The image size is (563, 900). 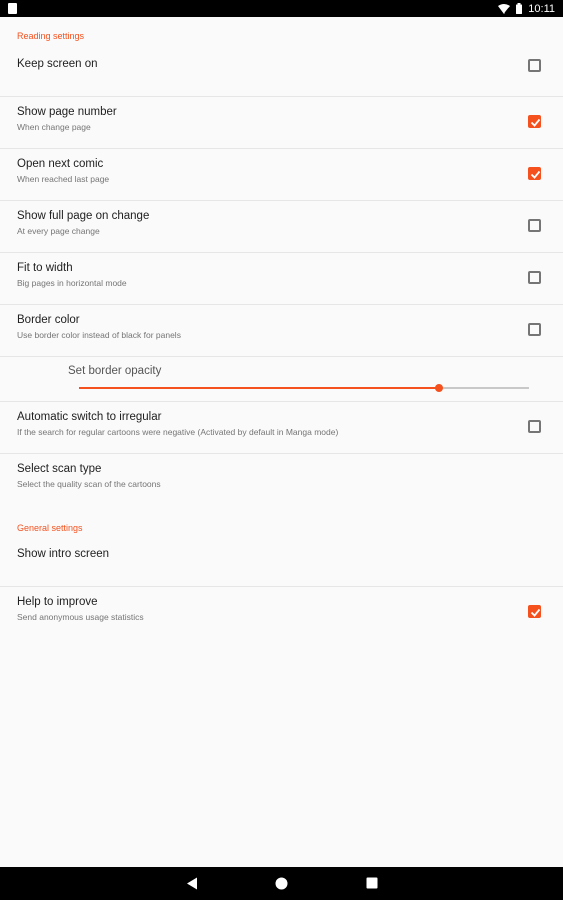 I want to click on show-page-number-checkbox, so click(x=534, y=121).